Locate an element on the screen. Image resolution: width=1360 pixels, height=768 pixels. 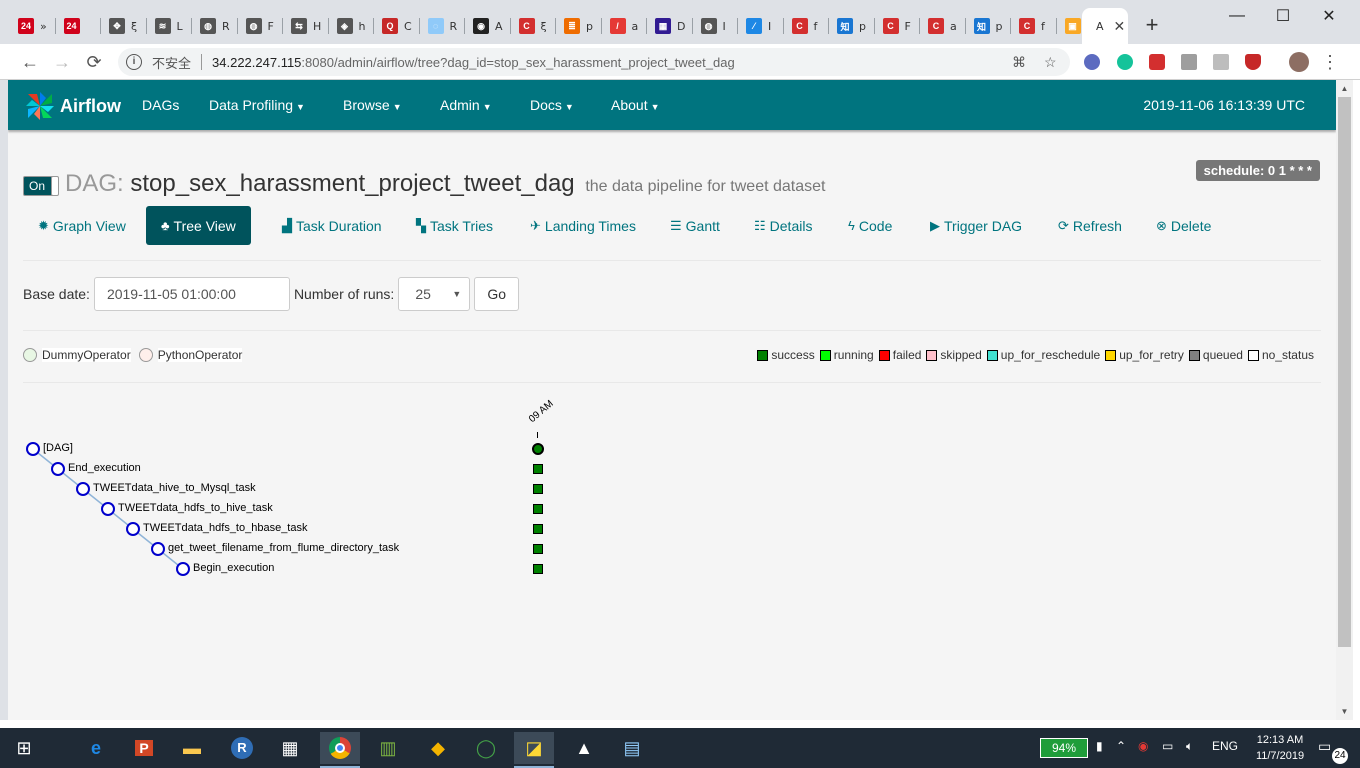
battery-indicator: 94% is located at coordinates (1064, 748).